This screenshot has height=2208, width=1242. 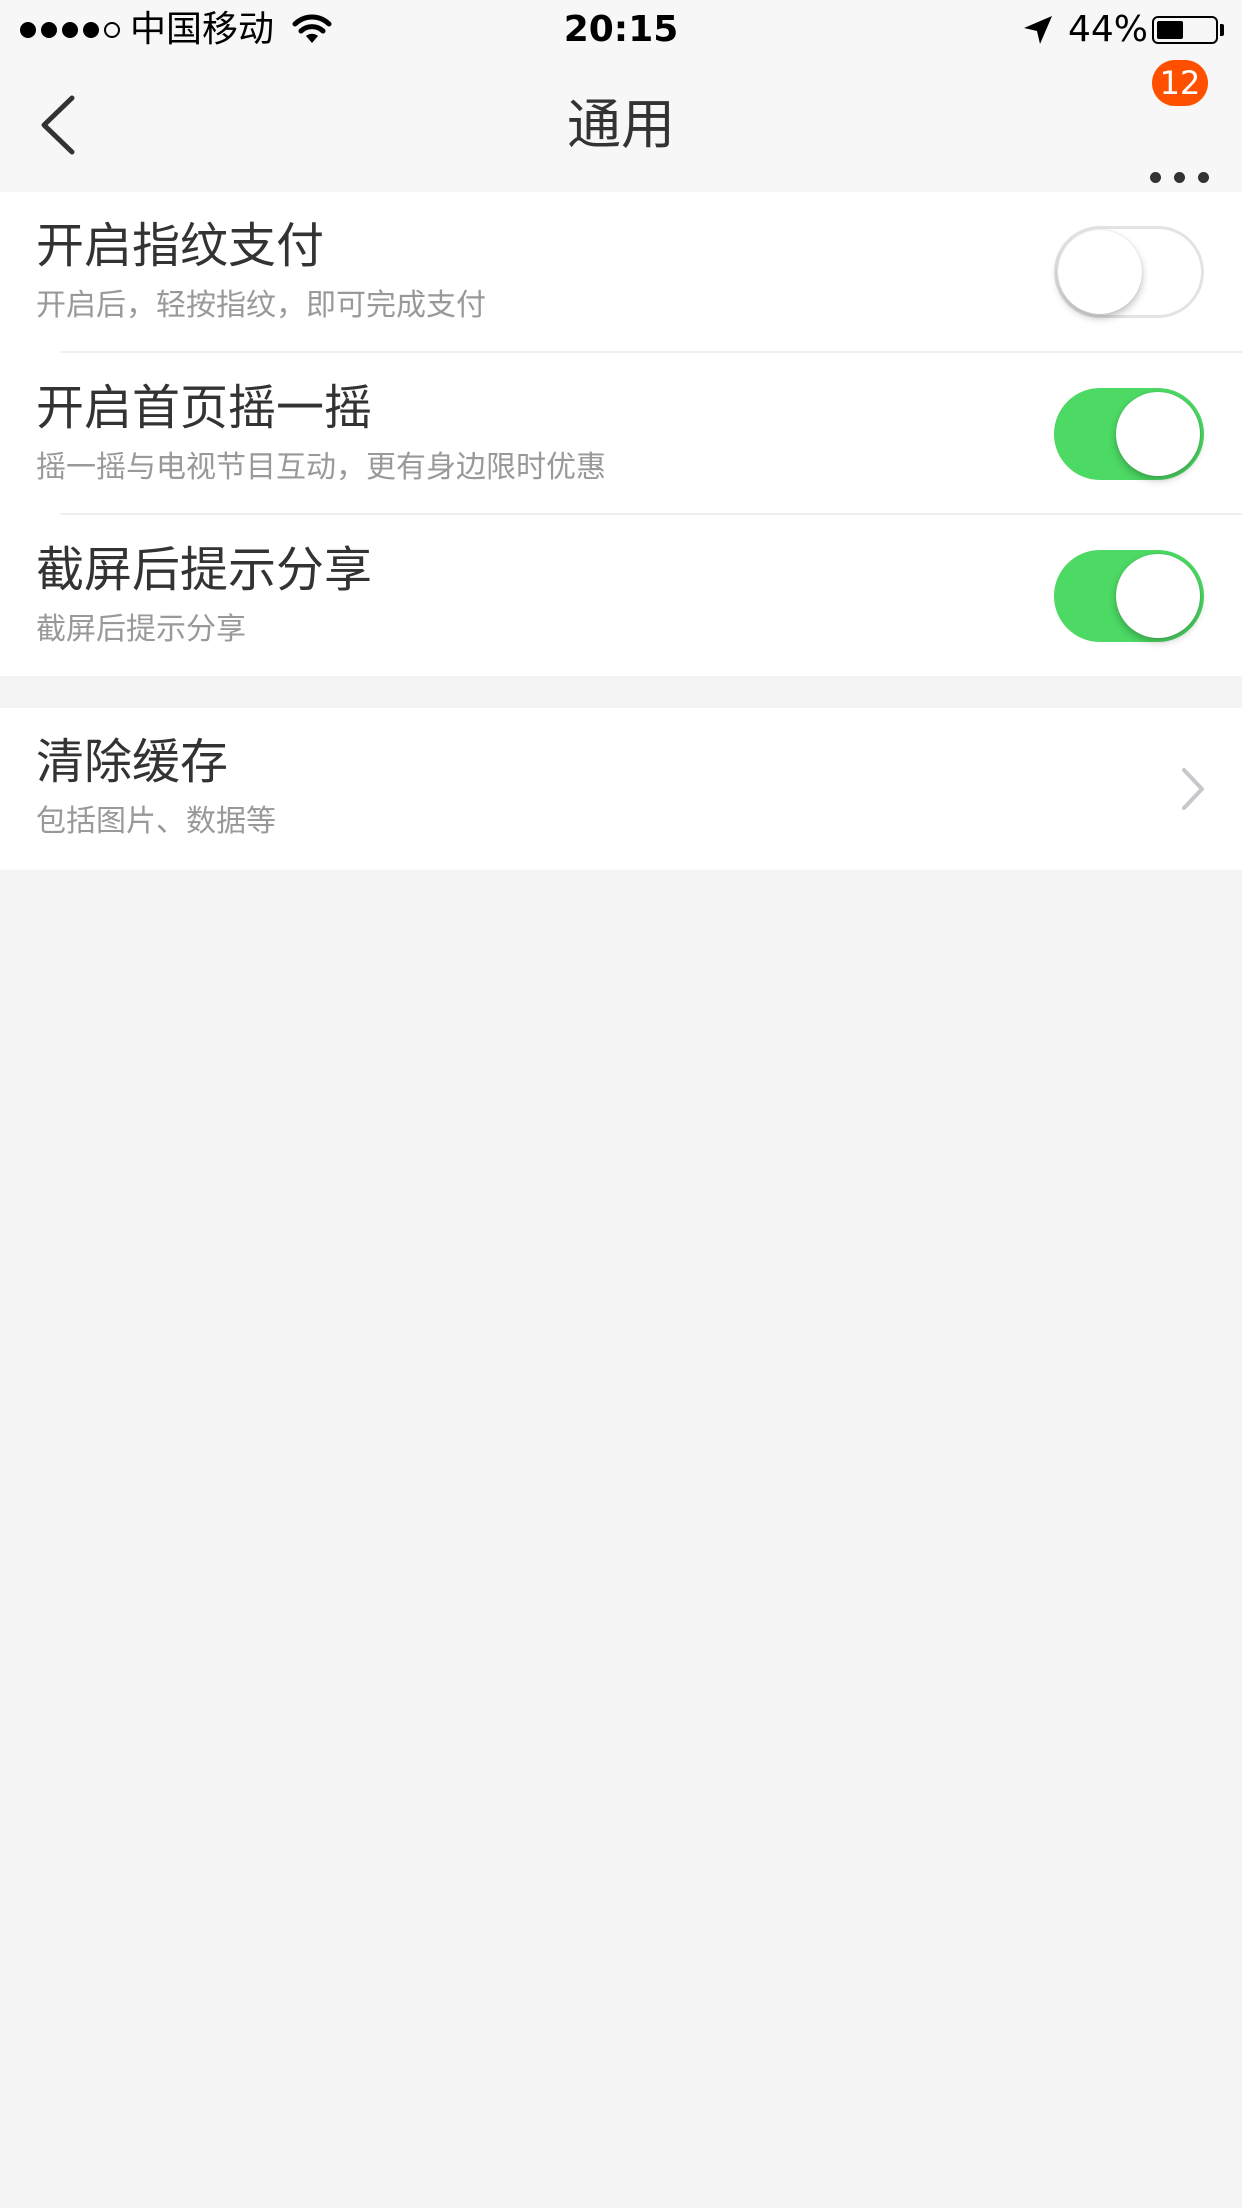 I want to click on fingerprint-pay-toggle, so click(x=1129, y=272).